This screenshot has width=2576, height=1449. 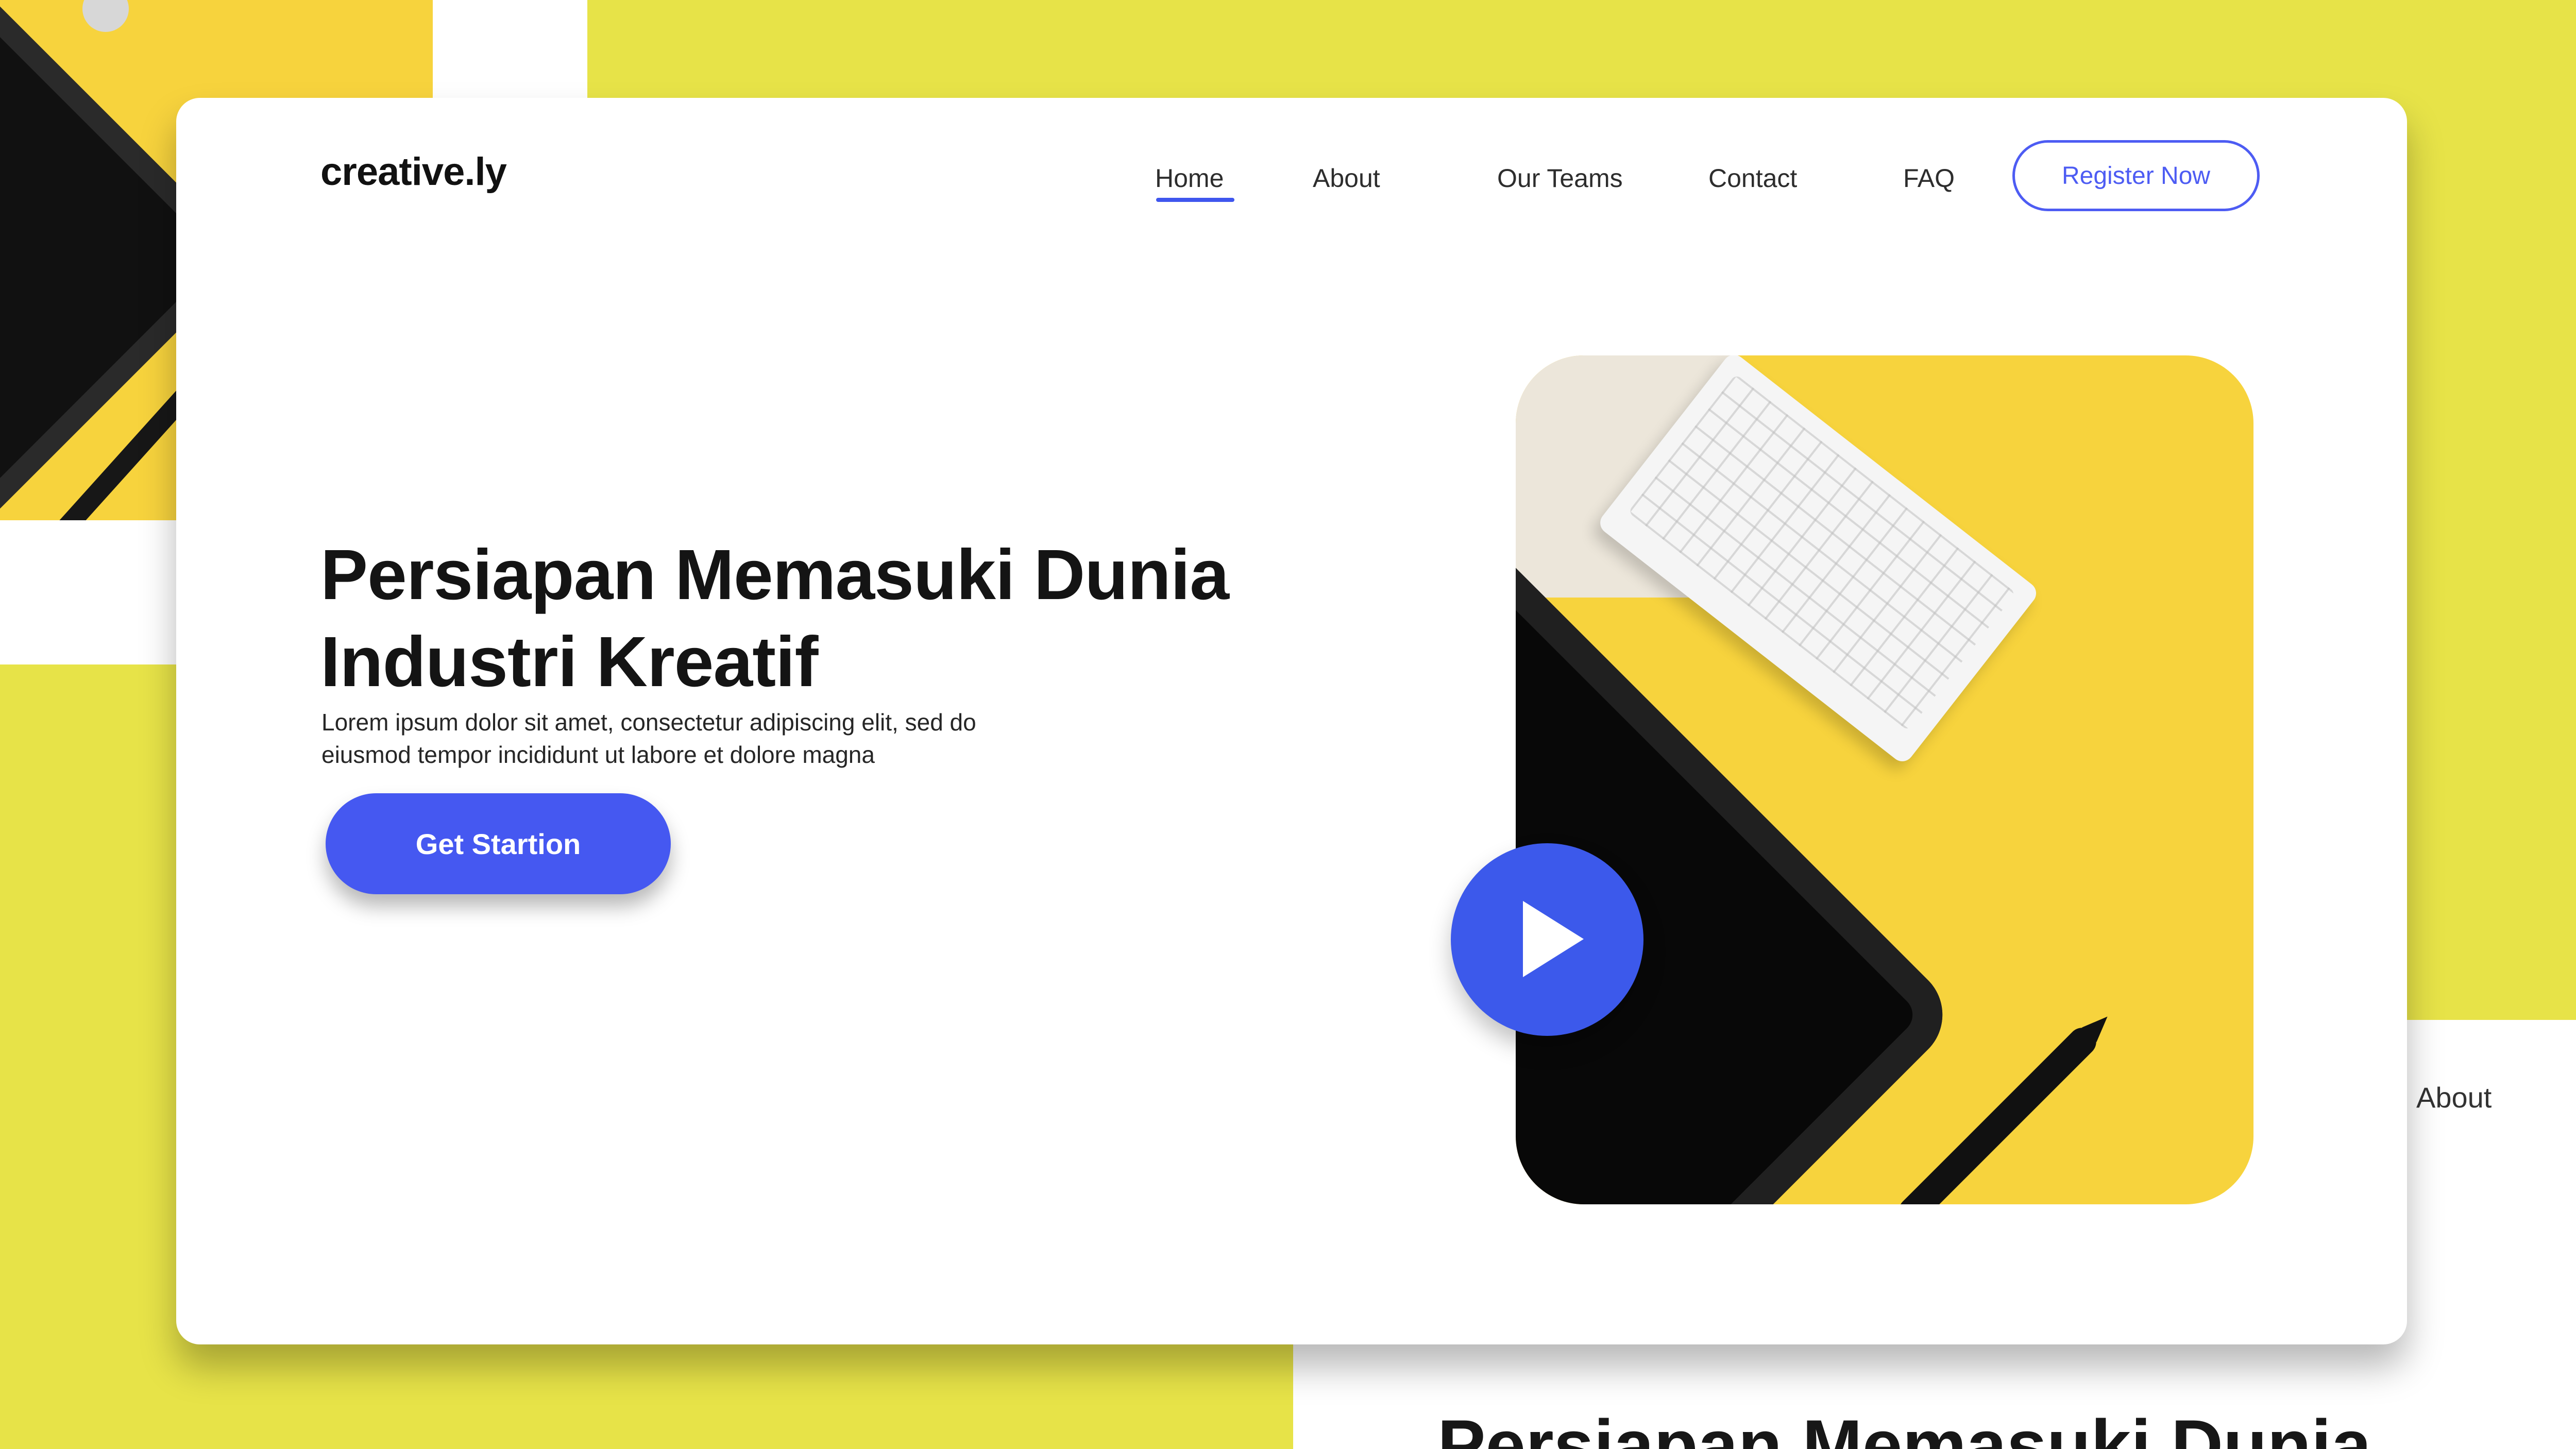 What do you see at coordinates (774, 575) in the screenshot?
I see `hero-title-line-1: Persiapan Memasuki Dunia` at bounding box center [774, 575].